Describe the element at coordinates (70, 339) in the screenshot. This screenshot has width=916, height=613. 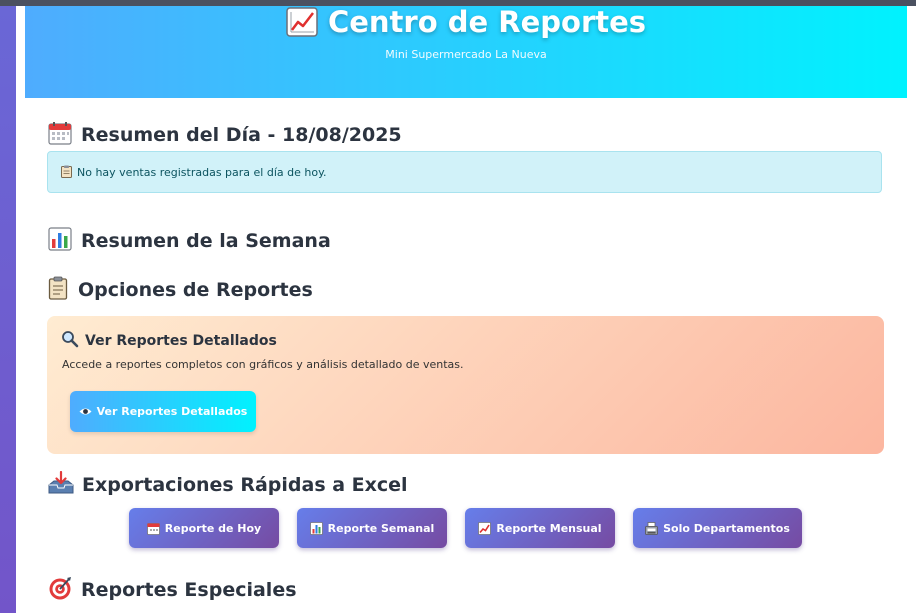
I see `magnifier-icon` at that location.